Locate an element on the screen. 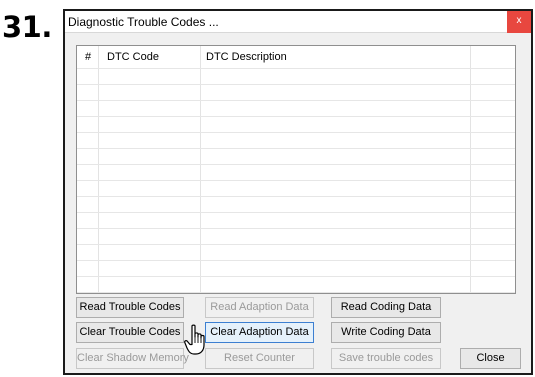  dtc-list-header: # DTC Code DTC Description is located at coordinates (296, 57).